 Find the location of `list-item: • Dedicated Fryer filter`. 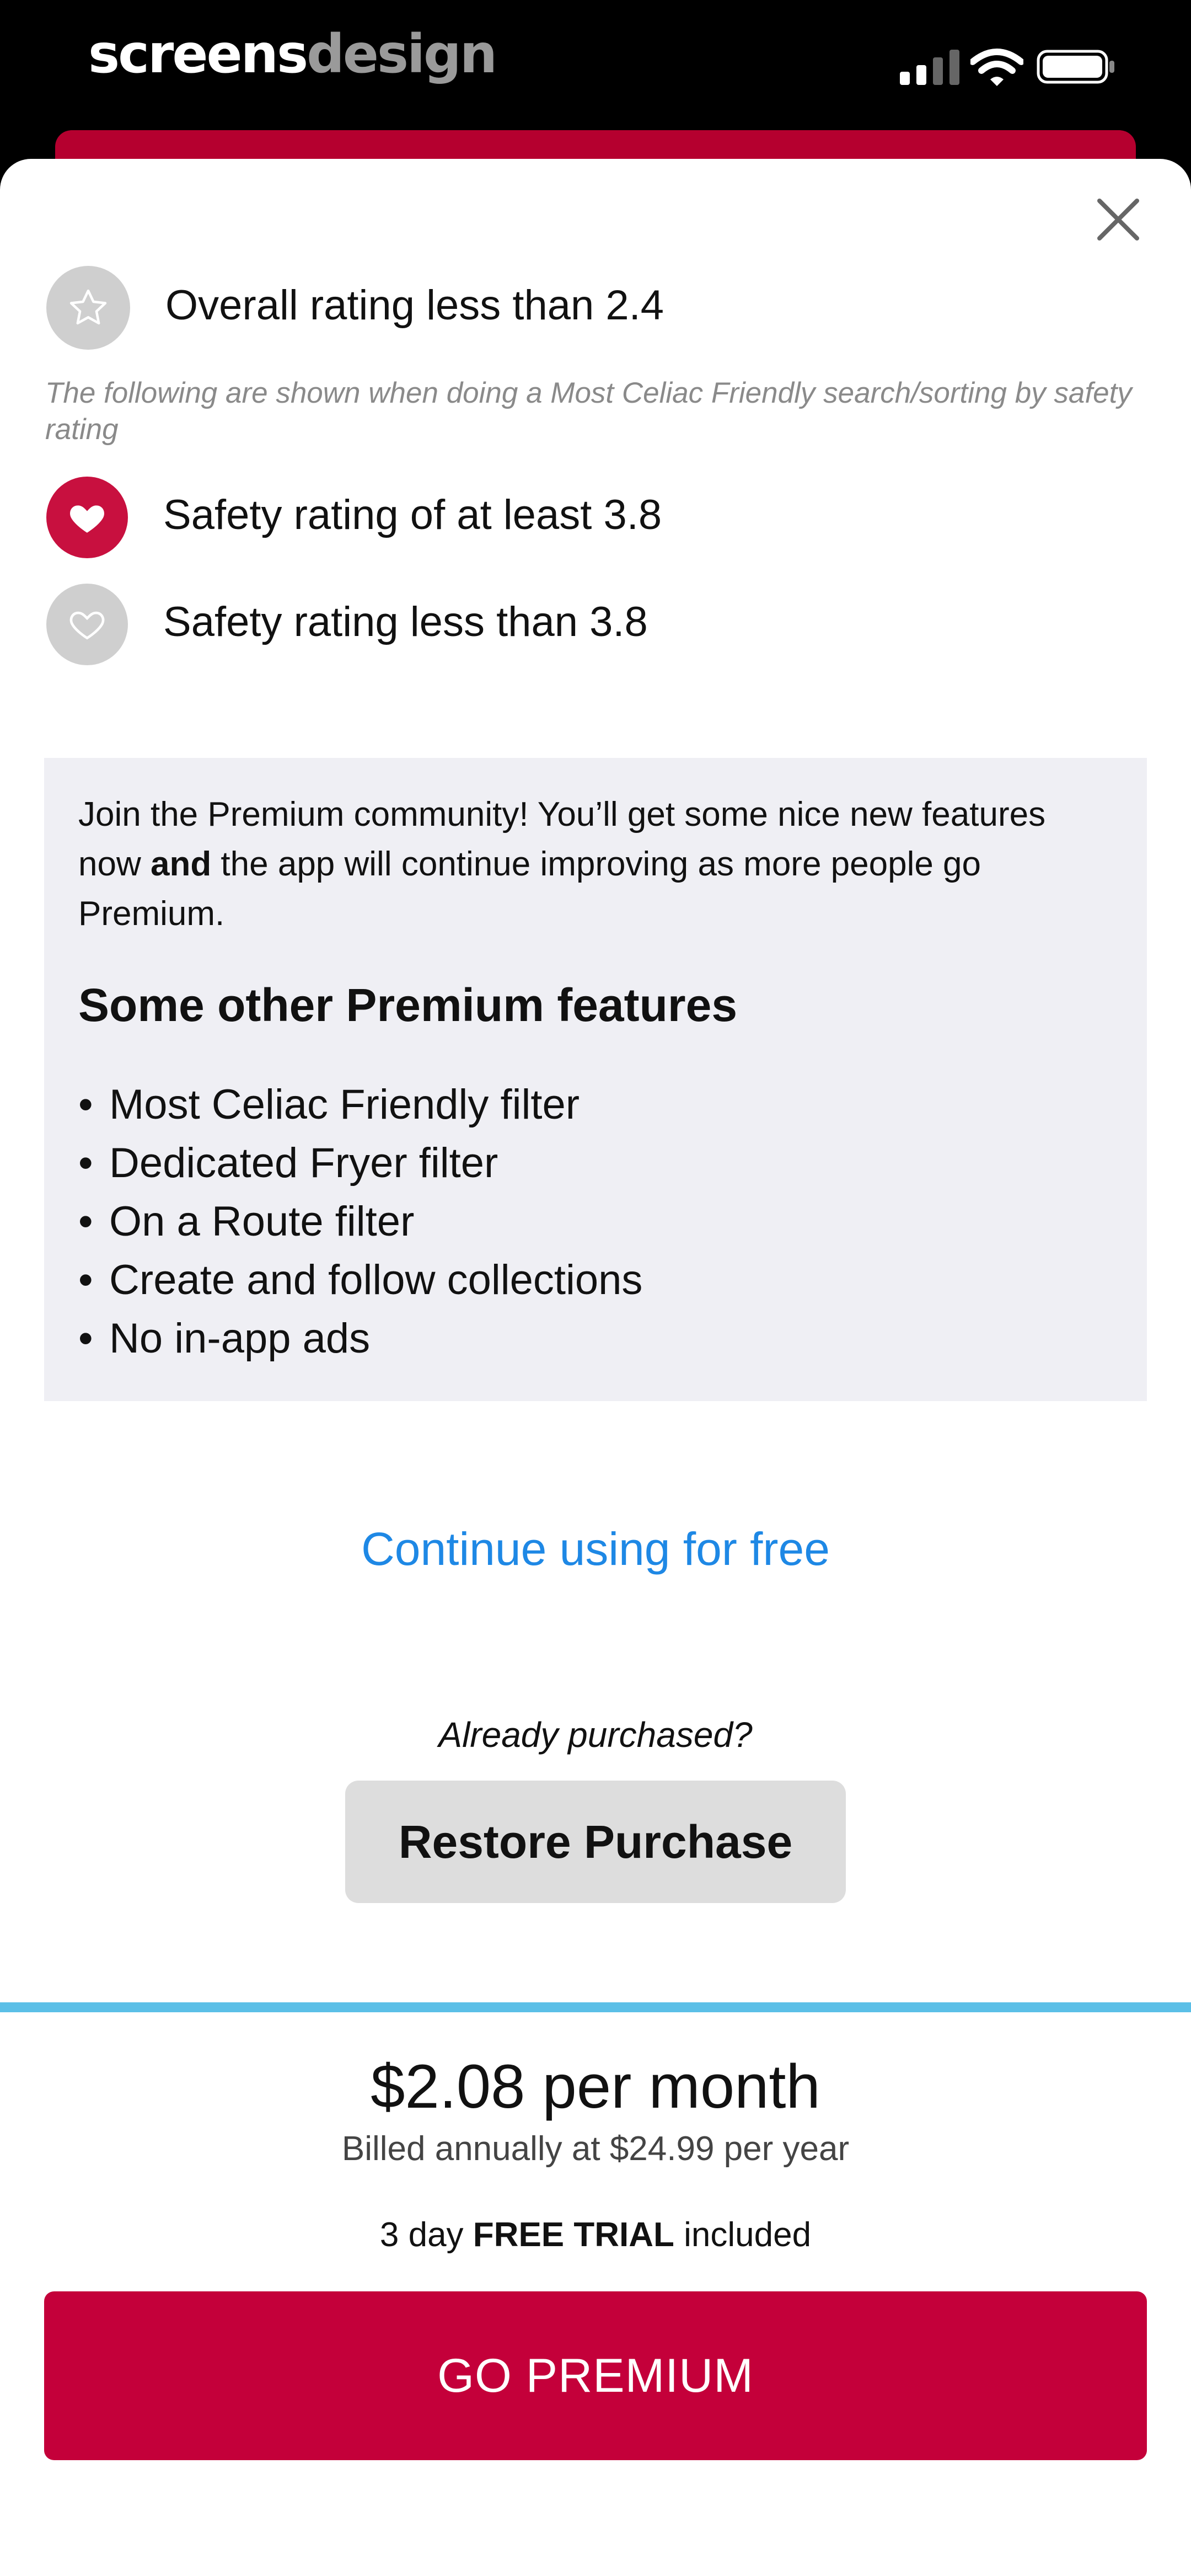

list-item: • Dedicated Fryer filter is located at coordinates (288, 1163).